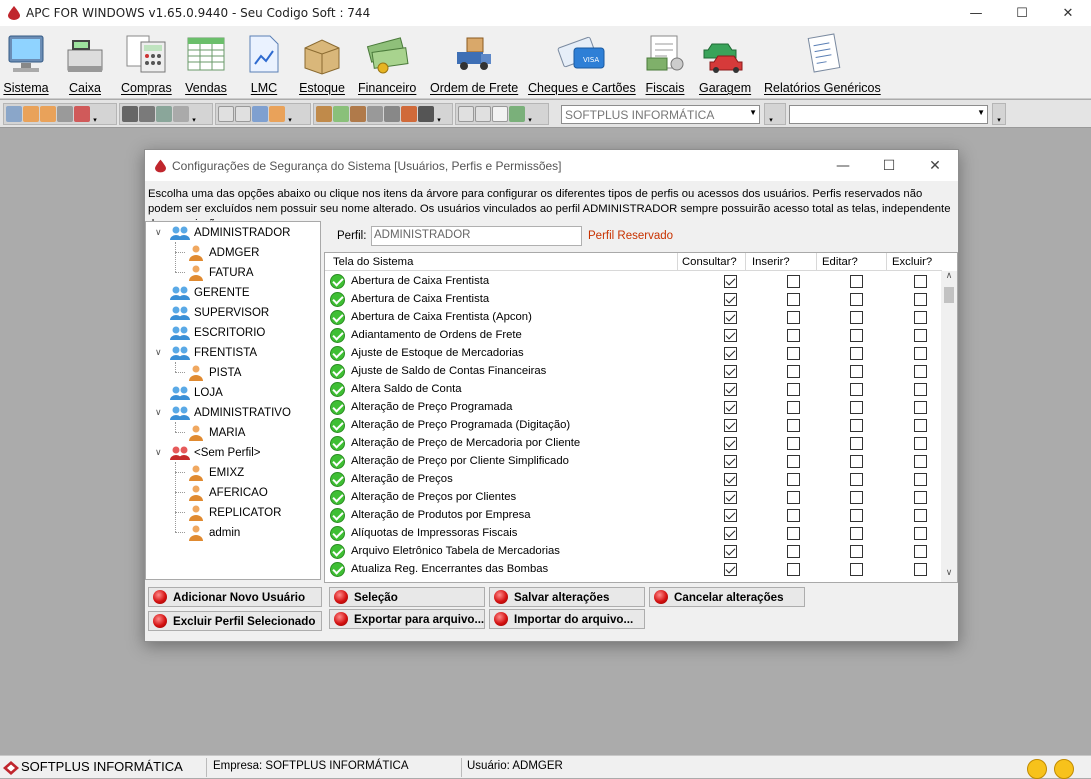 This screenshot has height=779, width=1091. What do you see at coordinates (517, 114) in the screenshot?
I see `refresh-icon` at bounding box center [517, 114].